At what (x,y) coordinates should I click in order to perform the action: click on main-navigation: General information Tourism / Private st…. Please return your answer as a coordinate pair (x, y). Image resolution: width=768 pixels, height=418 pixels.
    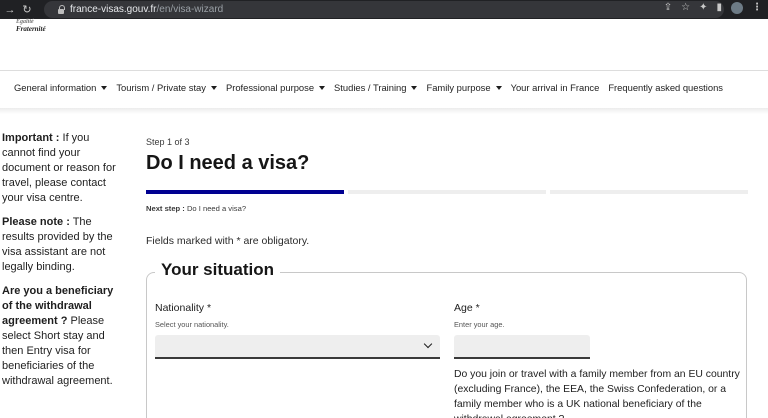
    Looking at the image, I should click on (373, 87).